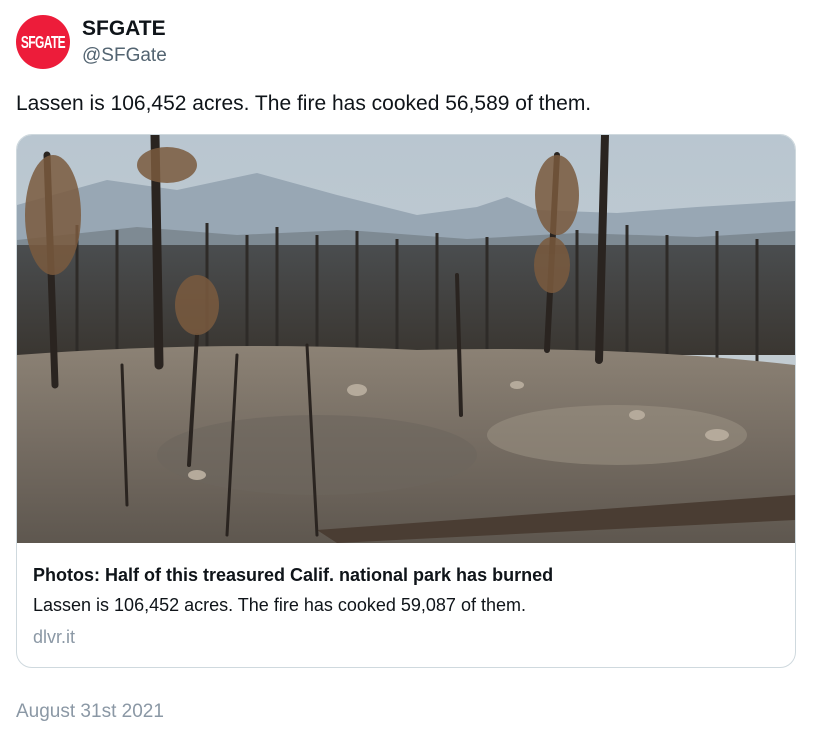 The height and width of the screenshot is (732, 814). I want to click on author-names: SFGATE @SFGate, so click(124, 42).